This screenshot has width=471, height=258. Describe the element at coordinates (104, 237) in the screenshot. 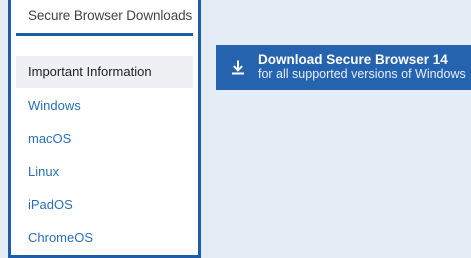

I see `sidebar-item-chromeos: ChromeOS` at that location.